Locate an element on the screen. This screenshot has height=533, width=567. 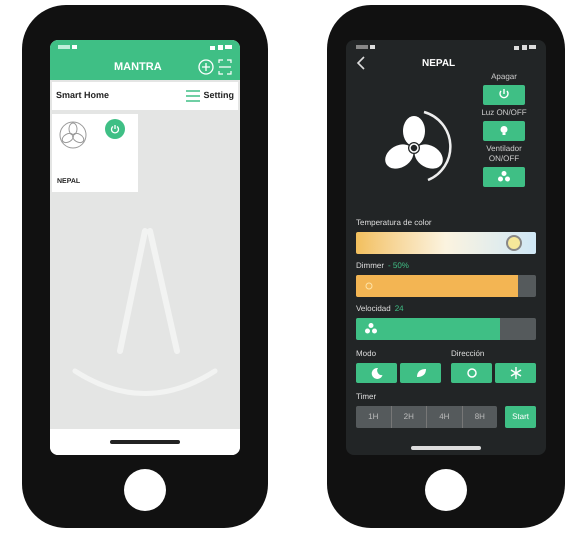
device-title: NEPAL is located at coordinates (439, 63).